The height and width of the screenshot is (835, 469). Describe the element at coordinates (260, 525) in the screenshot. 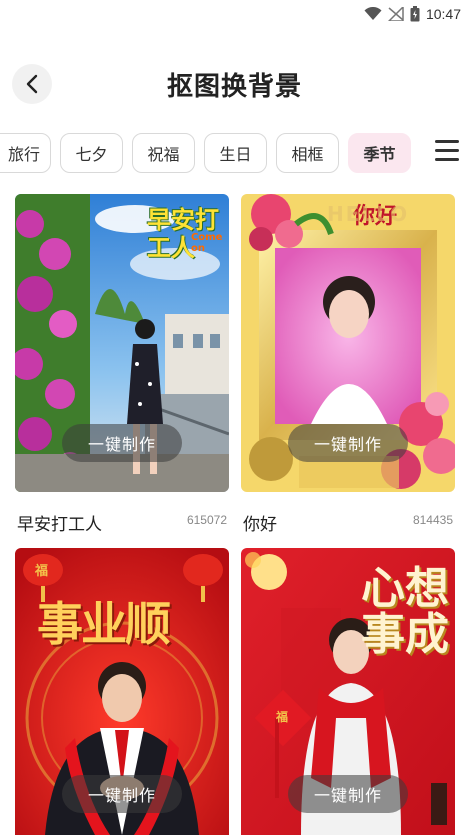

I see `card-title: 你好` at that location.